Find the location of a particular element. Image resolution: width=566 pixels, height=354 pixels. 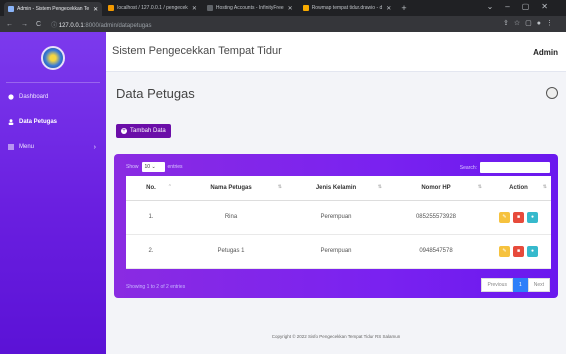

column-header-jenis: Jenis Kelamin ⇅ is located at coordinates (336, 188).